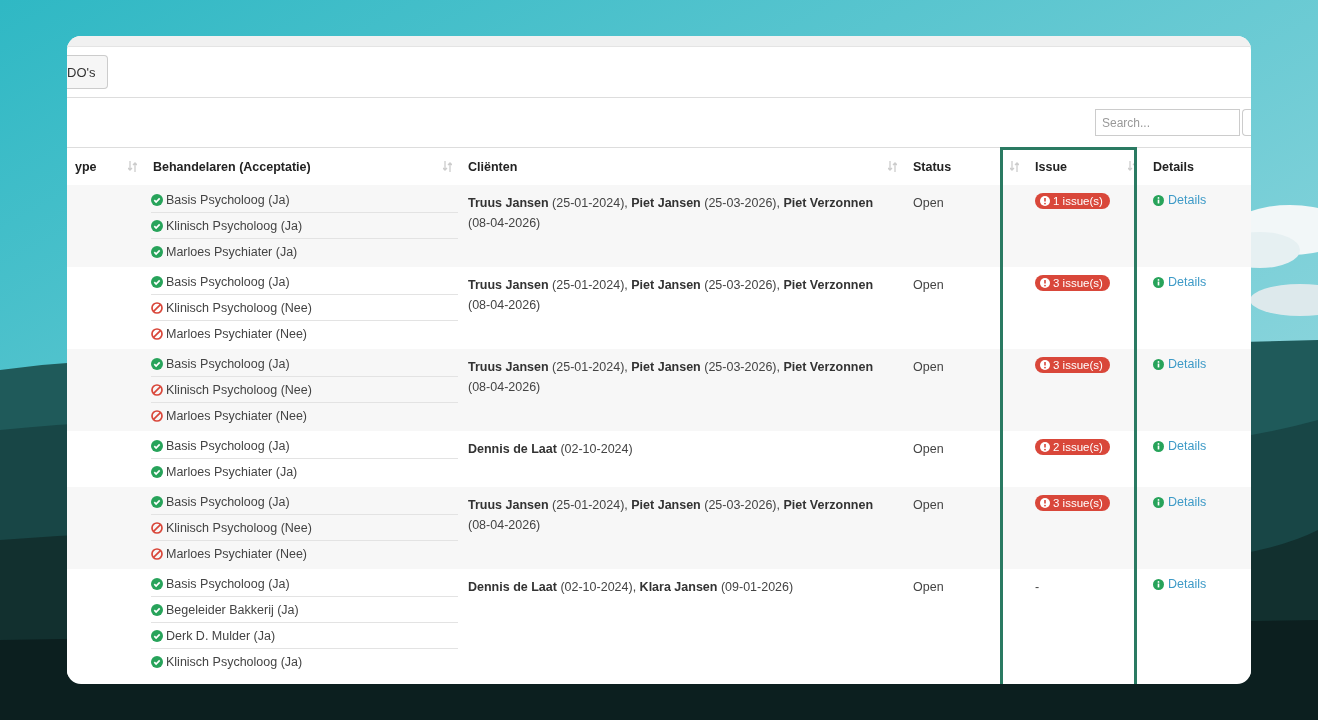  What do you see at coordinates (1173, 166) in the screenshot?
I see `column-header: Details` at bounding box center [1173, 166].